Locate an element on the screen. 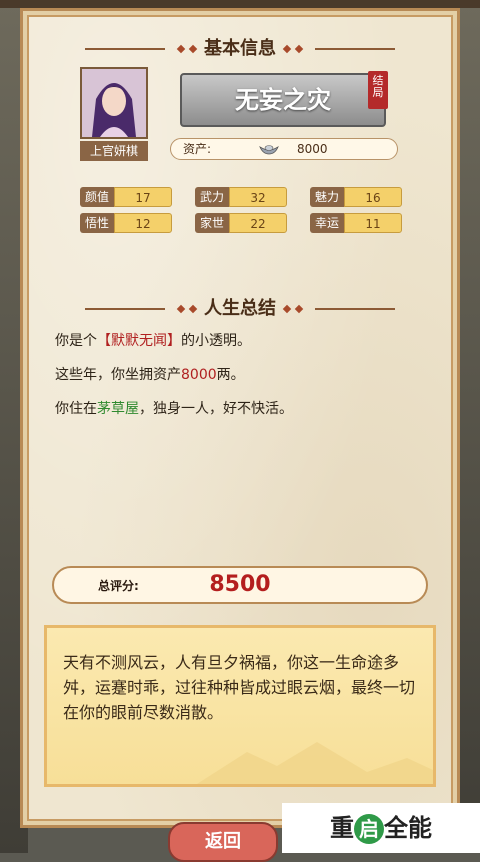  score-bar: 总评分: 8500 is located at coordinates (240, 585).